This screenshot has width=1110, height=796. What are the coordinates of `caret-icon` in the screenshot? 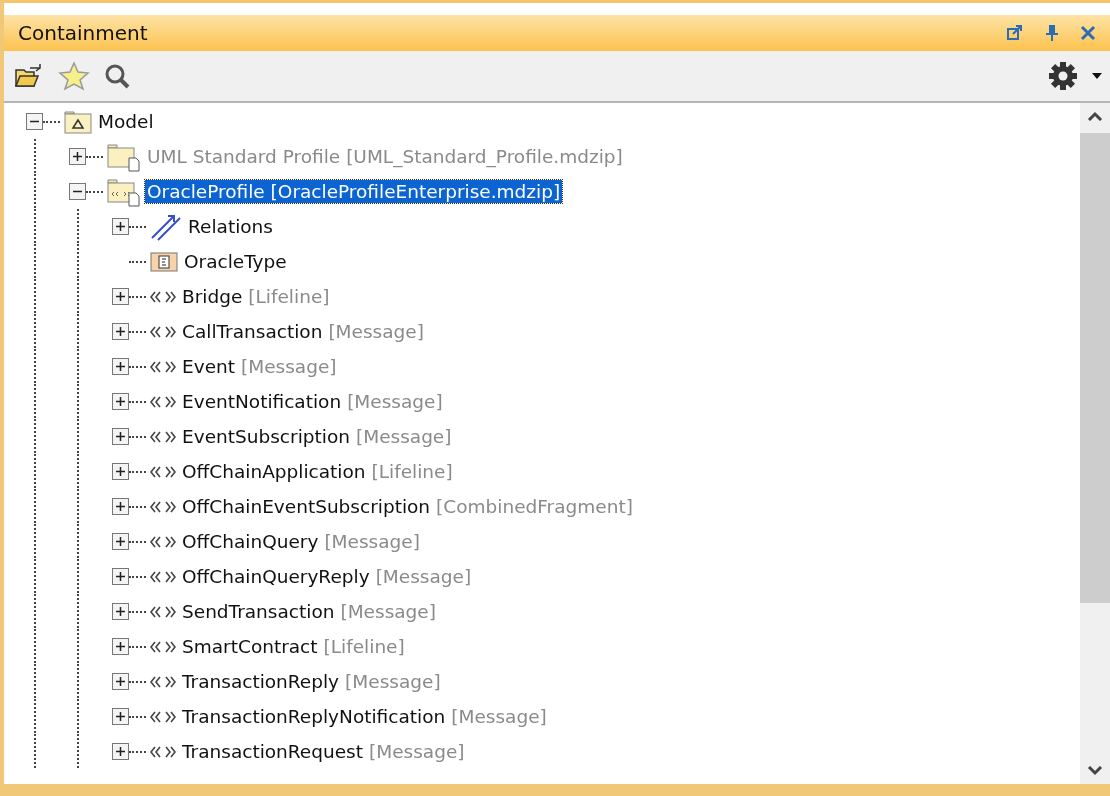 It's located at (1097, 76).